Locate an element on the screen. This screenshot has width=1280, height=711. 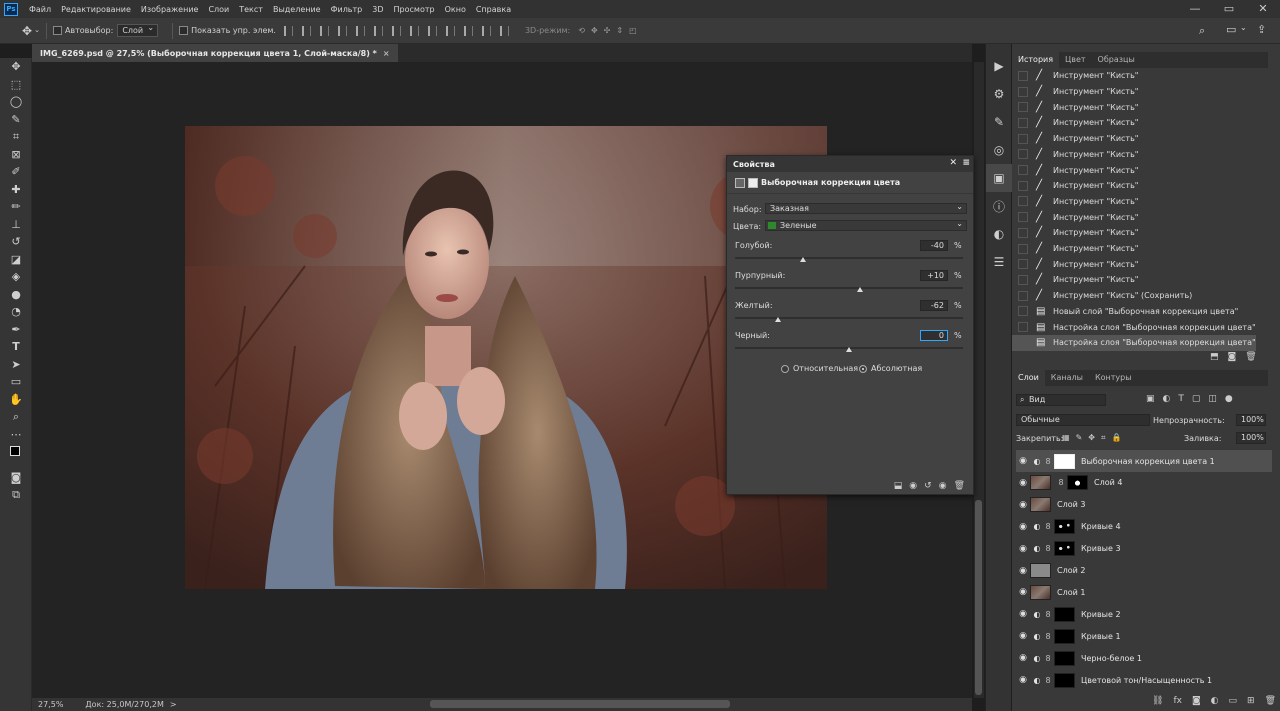
clone-source-icon: ◎ is located at coordinates (999, 150).